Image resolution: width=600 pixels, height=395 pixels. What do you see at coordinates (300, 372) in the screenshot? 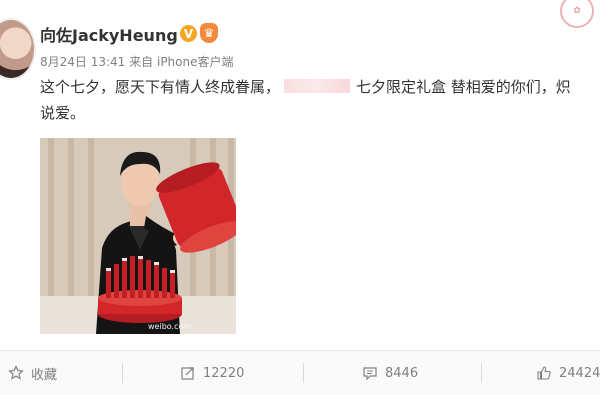
I see `action-bar: 收藏 12220 8446 24424` at bounding box center [300, 372].